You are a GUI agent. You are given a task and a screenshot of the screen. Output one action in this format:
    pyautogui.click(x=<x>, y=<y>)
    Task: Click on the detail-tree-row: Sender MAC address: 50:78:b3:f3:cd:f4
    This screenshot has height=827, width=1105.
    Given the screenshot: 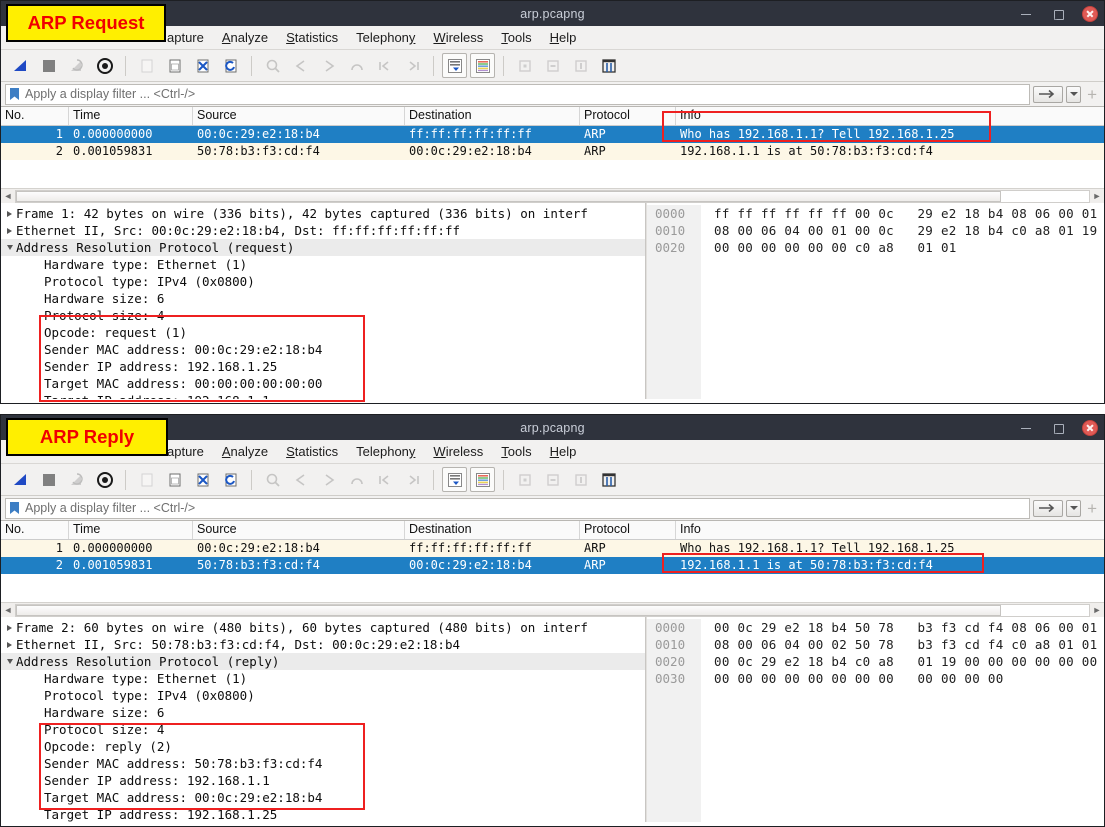 What is the action you would take?
    pyautogui.click(x=323, y=763)
    